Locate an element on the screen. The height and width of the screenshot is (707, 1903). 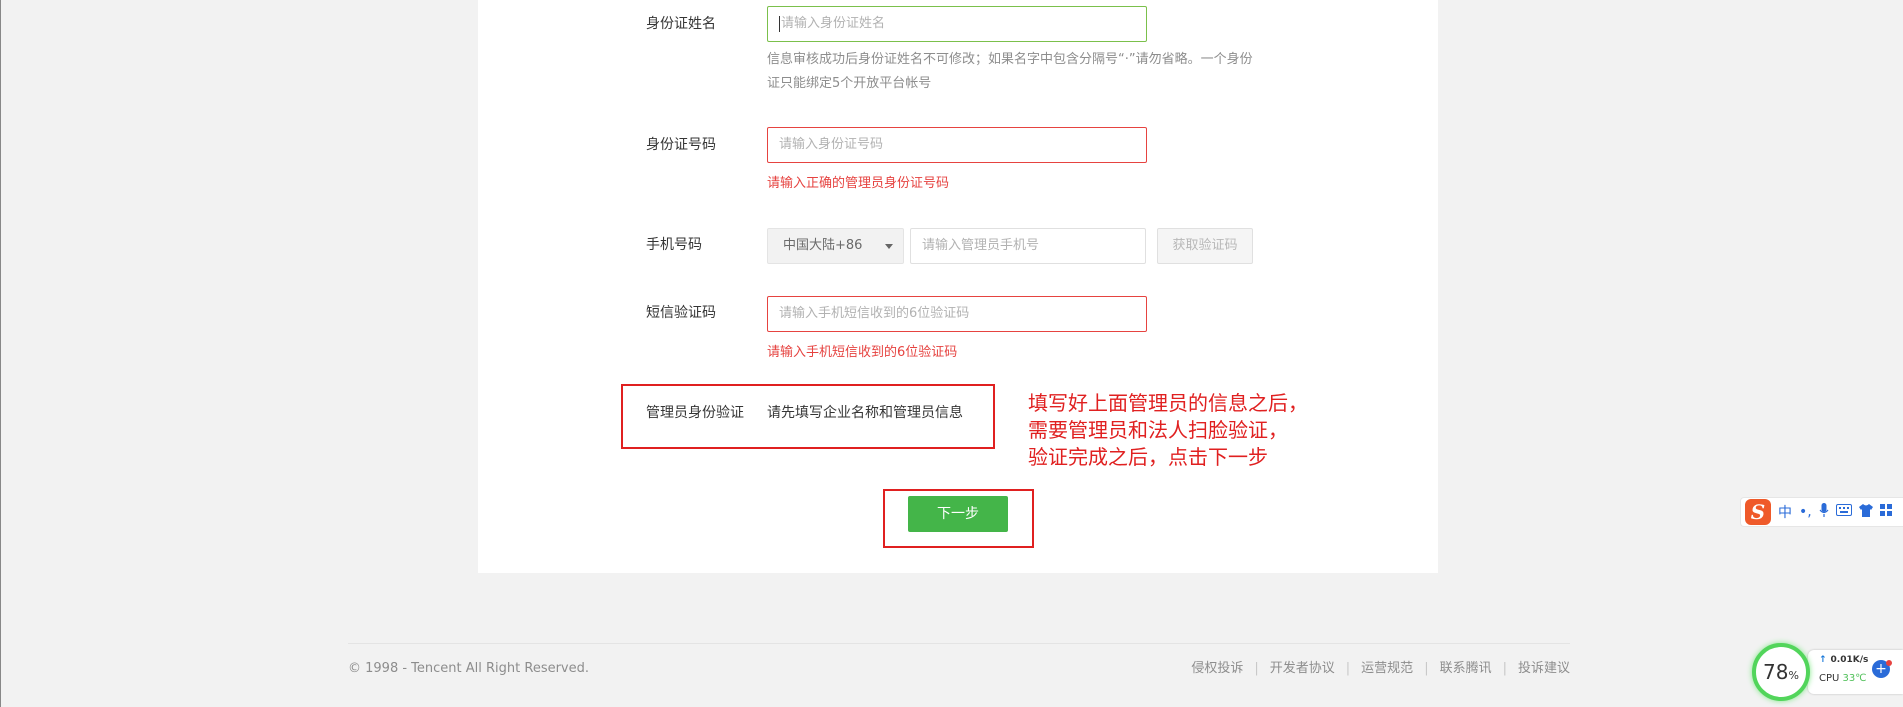
cpu-temperature: CPU 33℃ is located at coordinates (1843, 678).